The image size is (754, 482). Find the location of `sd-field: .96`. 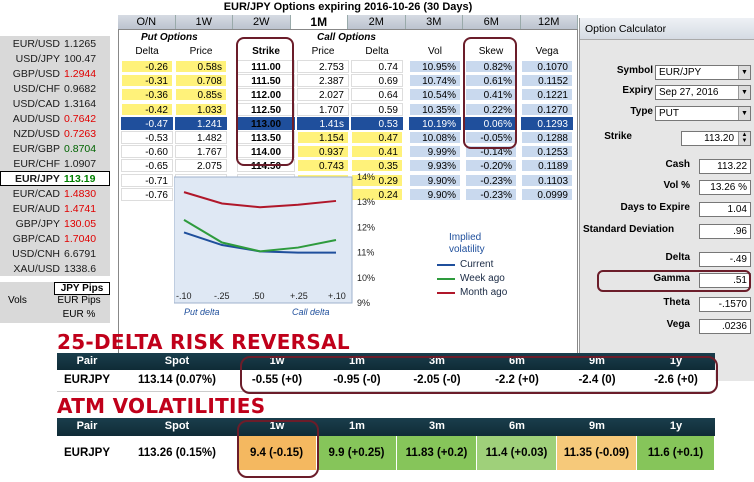

sd-field: .96 is located at coordinates (725, 231).